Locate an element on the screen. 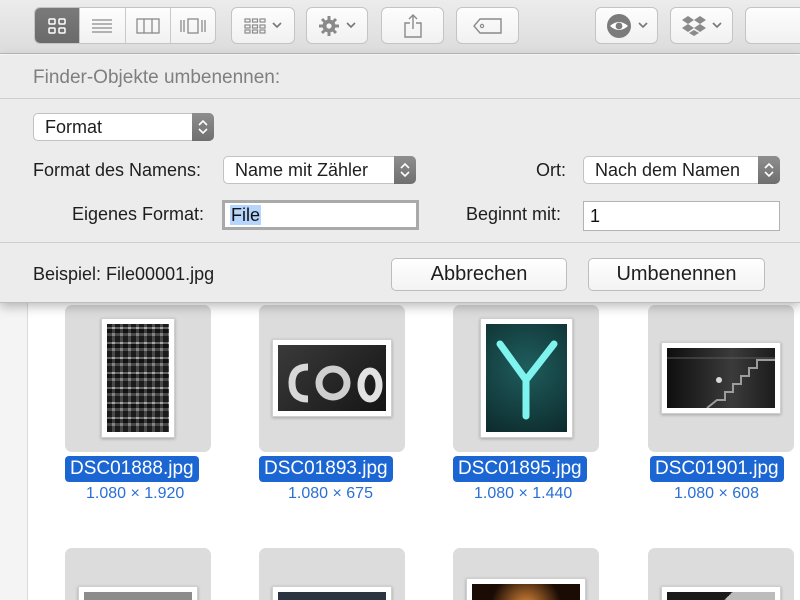  cover-flow-icon is located at coordinates (193, 25).